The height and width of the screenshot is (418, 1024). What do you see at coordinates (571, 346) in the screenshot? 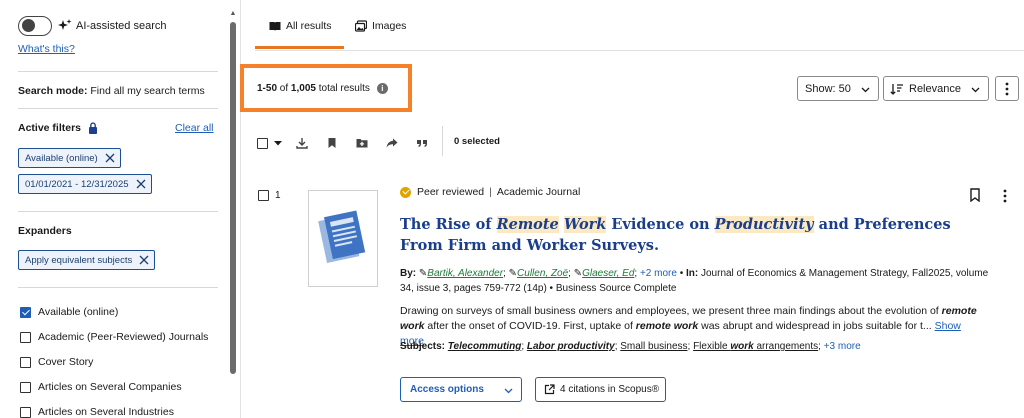
I see `subject-link: Labor productivity` at bounding box center [571, 346].